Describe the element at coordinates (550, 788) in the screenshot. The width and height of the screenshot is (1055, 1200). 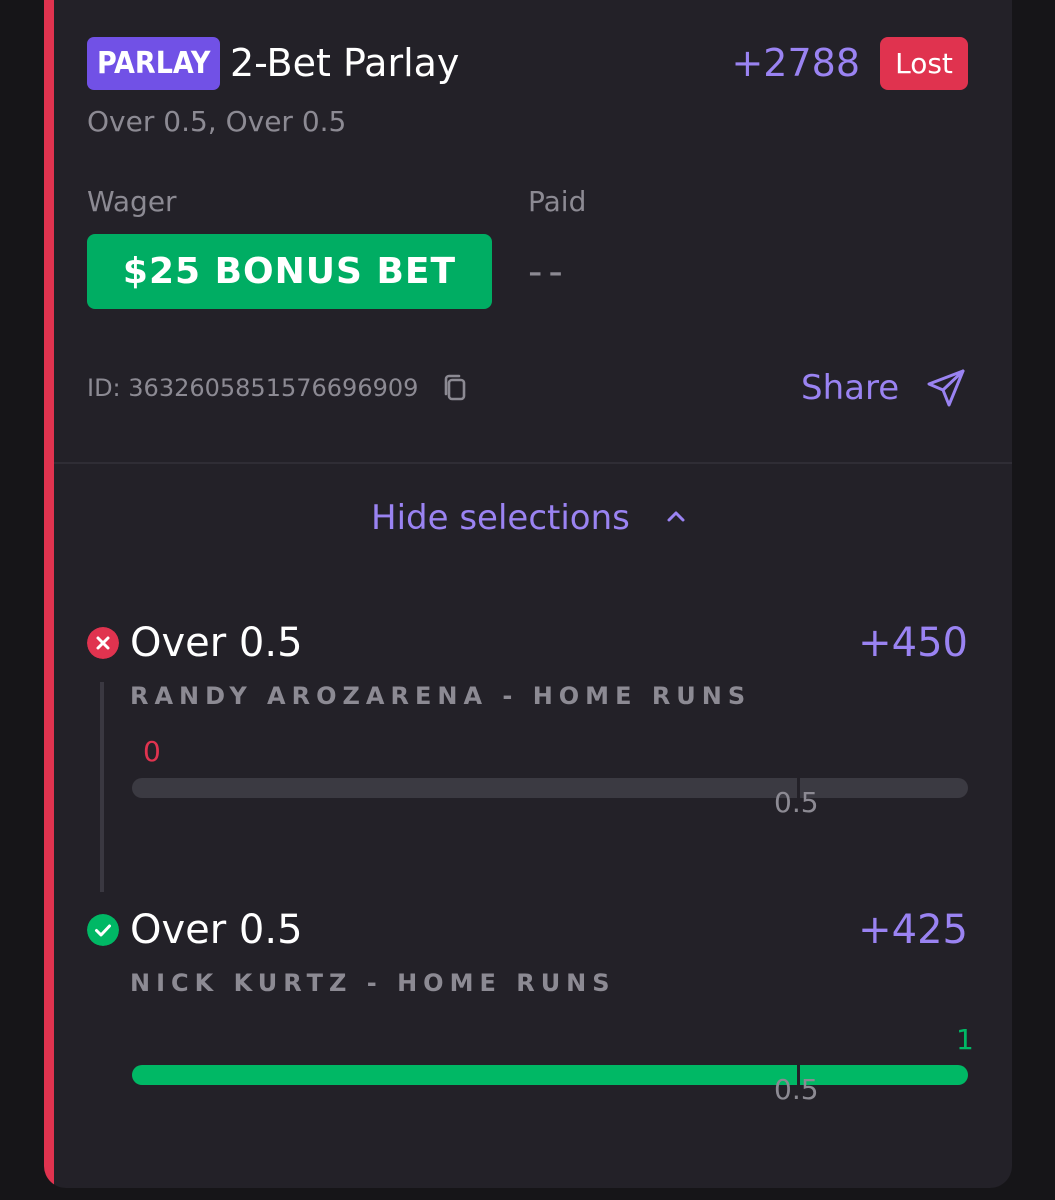
I see `progress-track` at that location.